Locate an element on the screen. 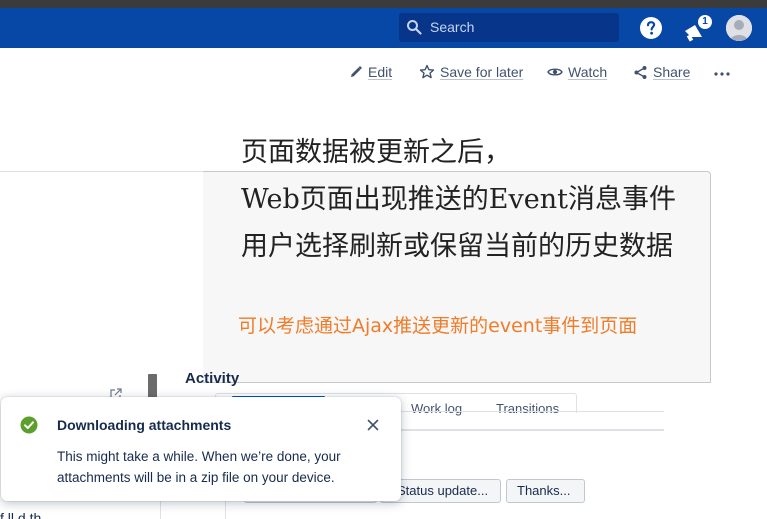  top-navigation-bar: Search 1 is located at coordinates (383, 28).